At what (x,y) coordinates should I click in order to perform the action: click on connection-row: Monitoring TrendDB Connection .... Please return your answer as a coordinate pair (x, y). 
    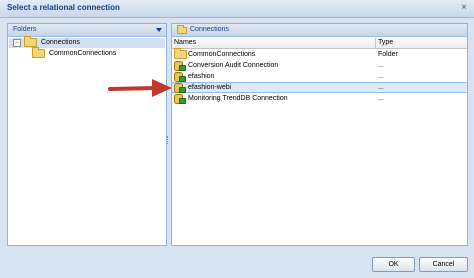
    Looking at the image, I should click on (319, 98).